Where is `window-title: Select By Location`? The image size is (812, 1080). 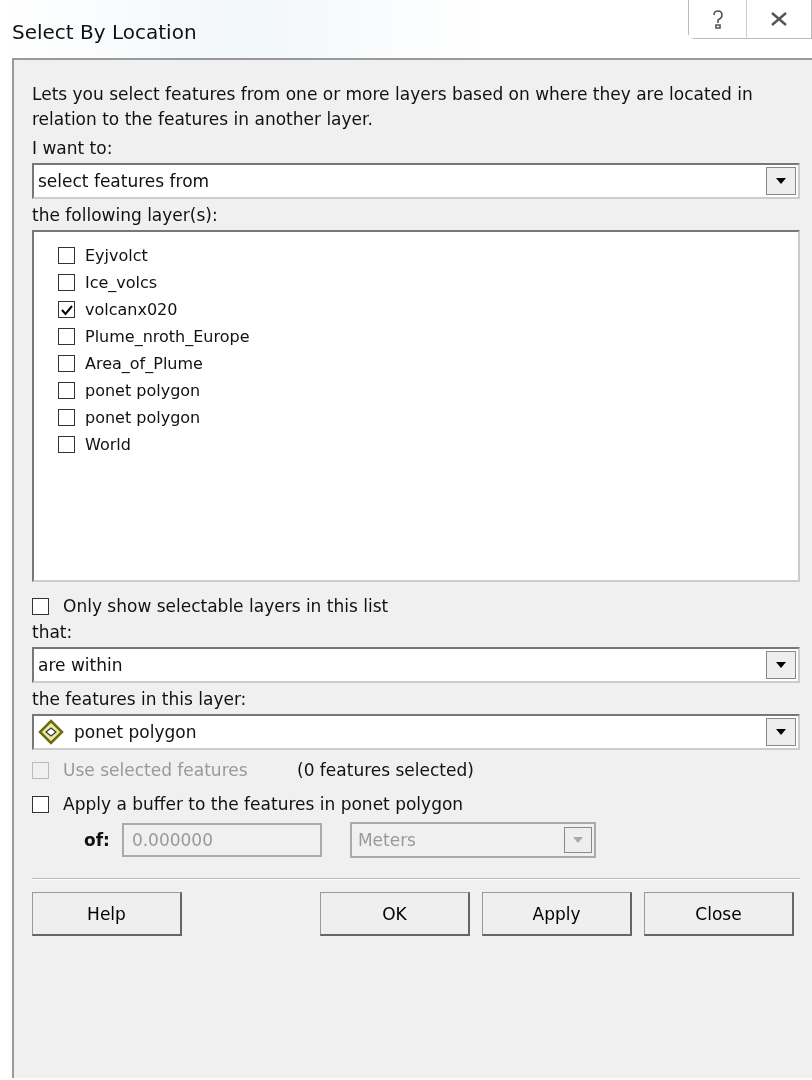 window-title: Select By Location is located at coordinates (104, 32).